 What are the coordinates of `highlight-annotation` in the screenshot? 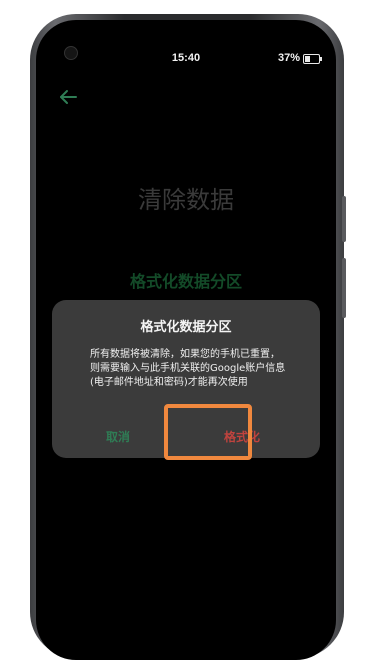 It's located at (208, 432).